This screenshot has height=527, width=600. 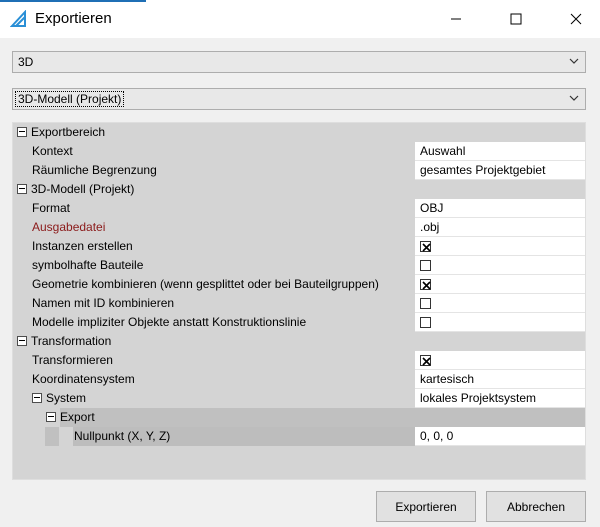 I want to click on modelle-checkbox, so click(x=425, y=322).